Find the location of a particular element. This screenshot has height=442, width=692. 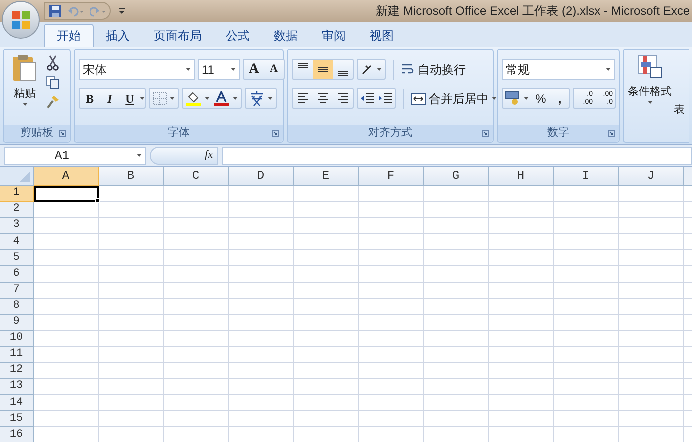

row-header: 13 is located at coordinates (17, 387).